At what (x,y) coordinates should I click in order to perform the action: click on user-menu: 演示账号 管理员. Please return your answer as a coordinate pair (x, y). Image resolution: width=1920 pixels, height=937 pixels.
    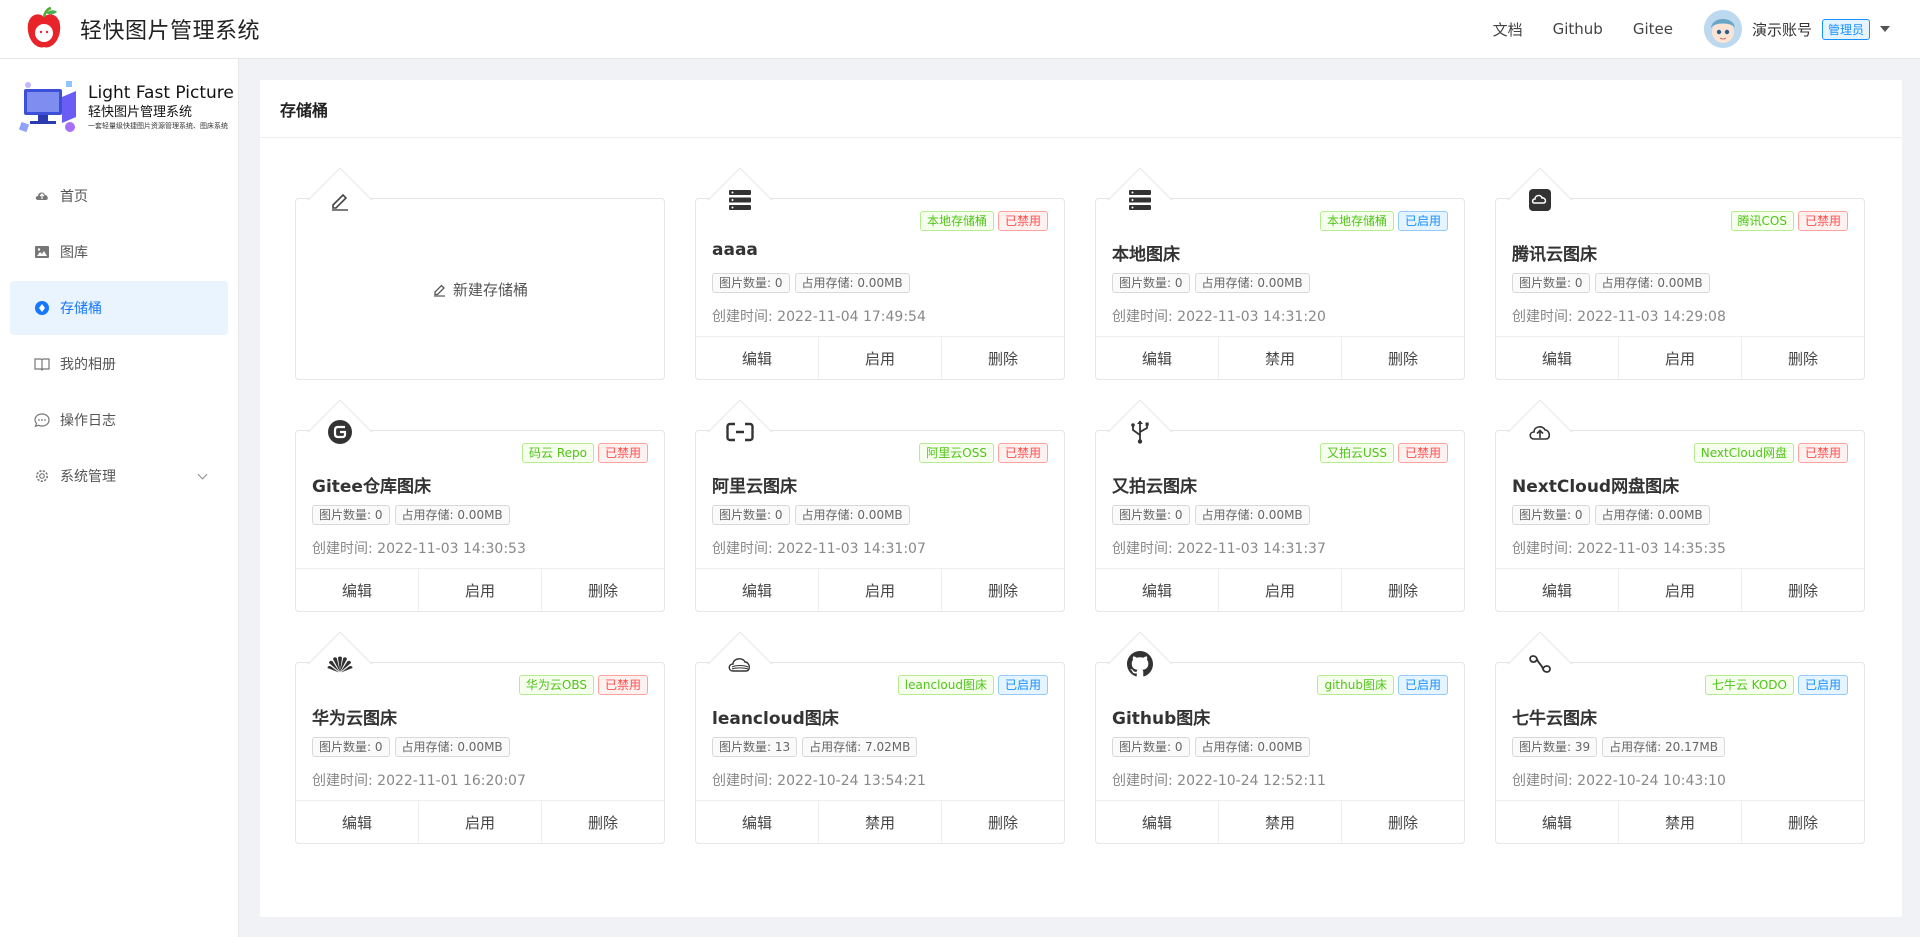
    Looking at the image, I should click on (1796, 29).